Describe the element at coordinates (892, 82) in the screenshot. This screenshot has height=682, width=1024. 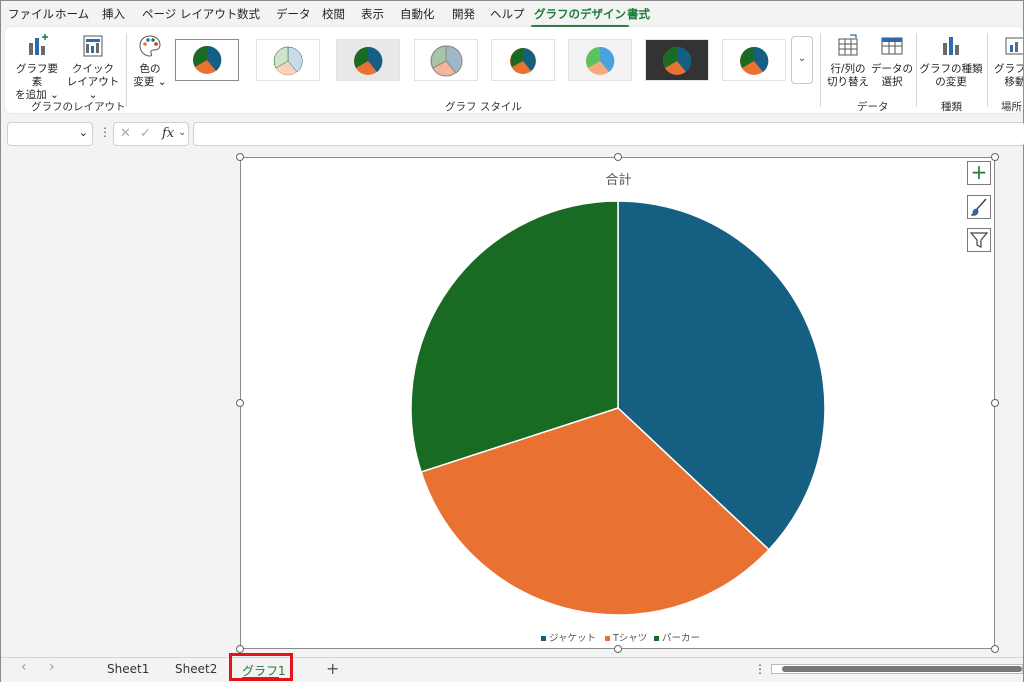
I see `select-data-label-2: 選択` at that location.